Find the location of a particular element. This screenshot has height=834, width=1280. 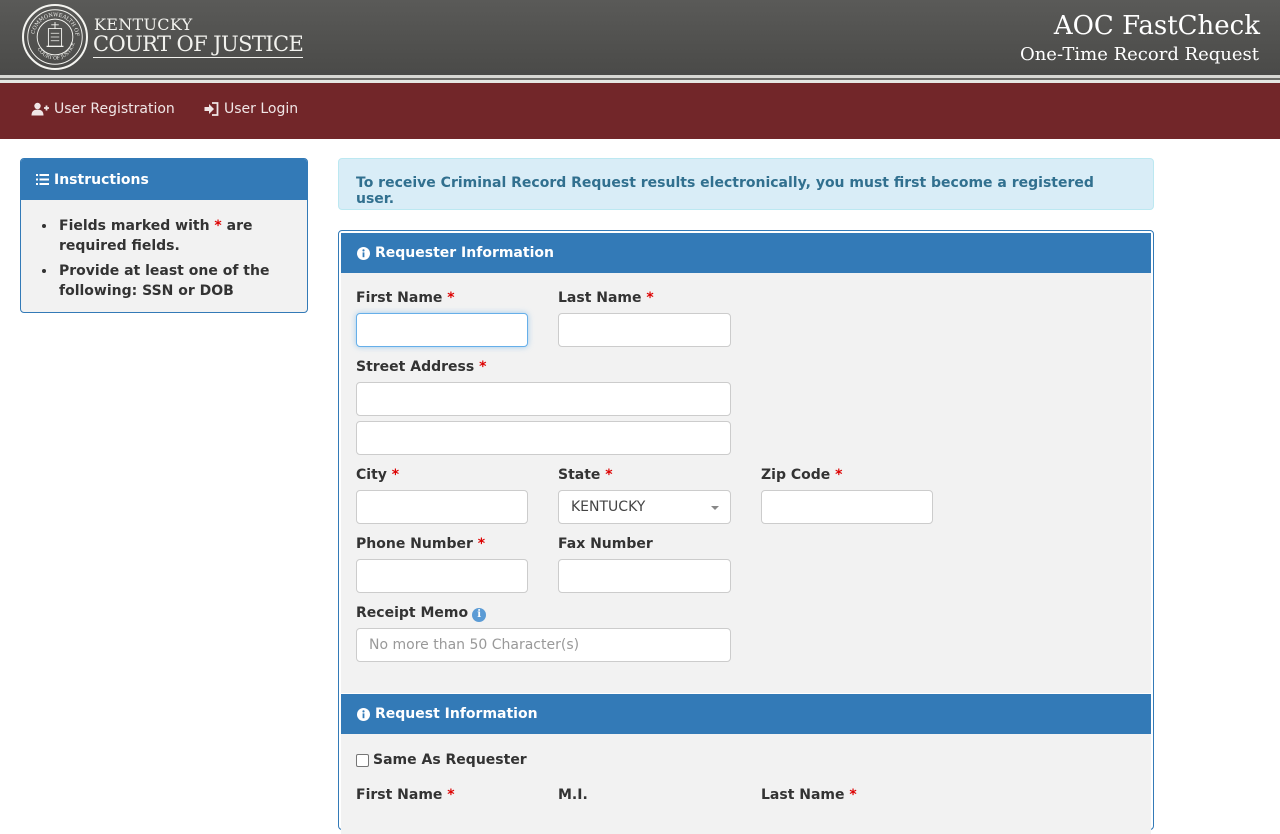

zip-code-label: Zip Code * is located at coordinates (801, 475).